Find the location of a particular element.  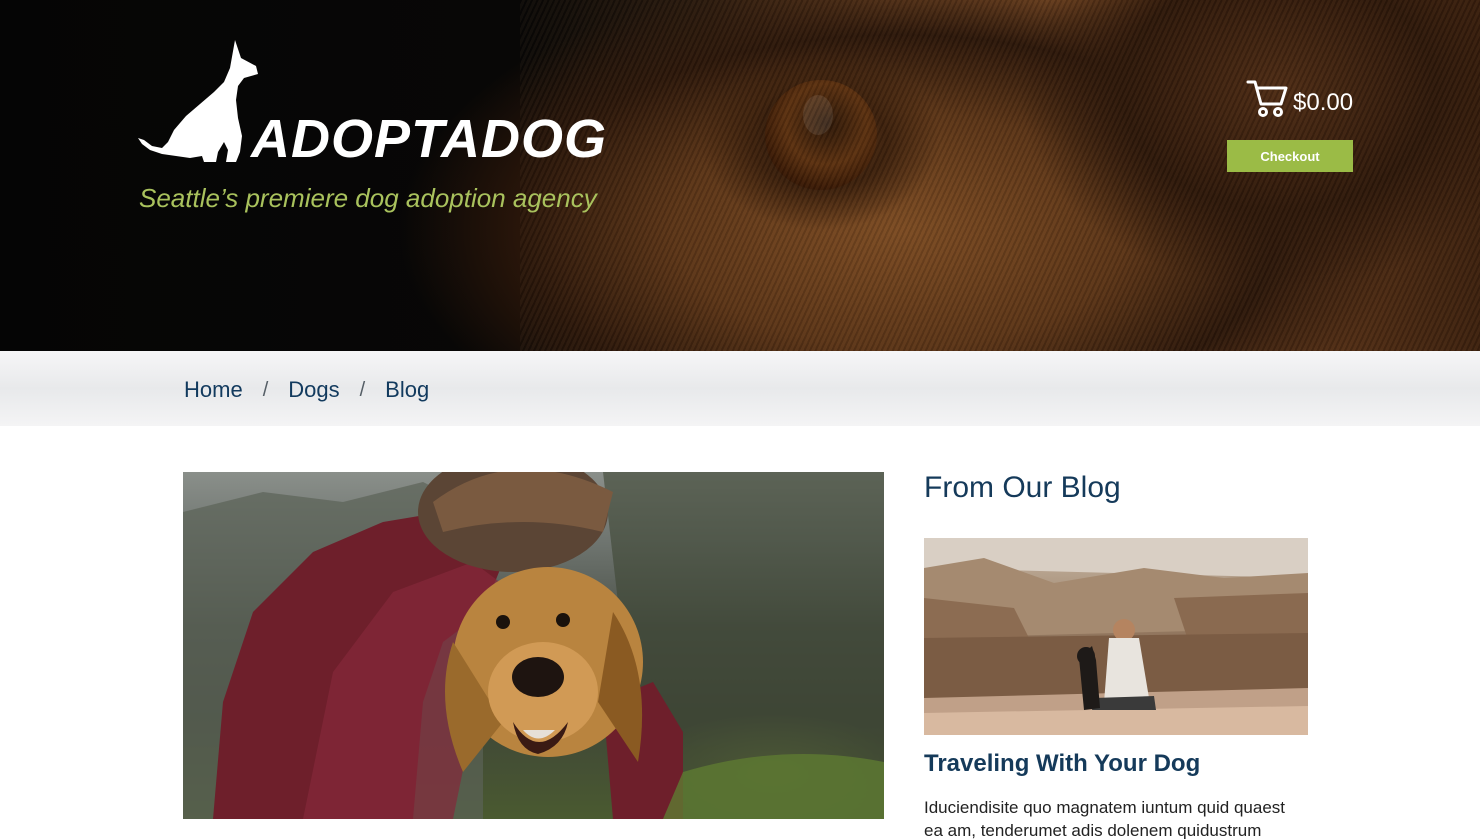

breadcrumb-blog: Blog is located at coordinates (407, 390).